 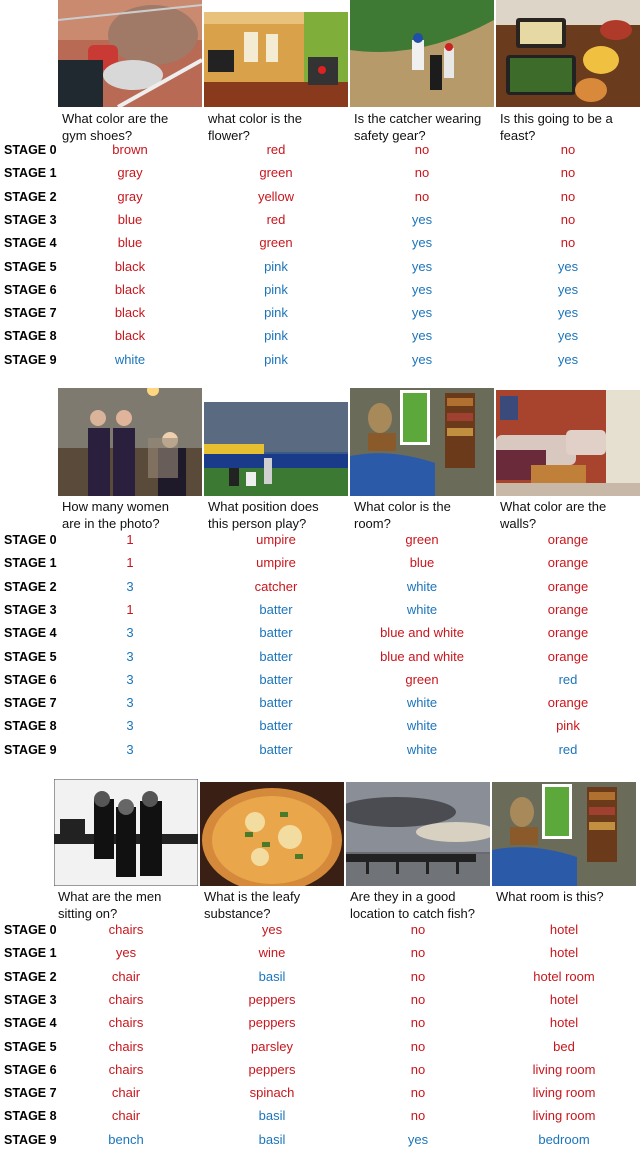 What do you see at coordinates (126, 832) in the screenshot?
I see `men-on-bench-bw-photo` at bounding box center [126, 832].